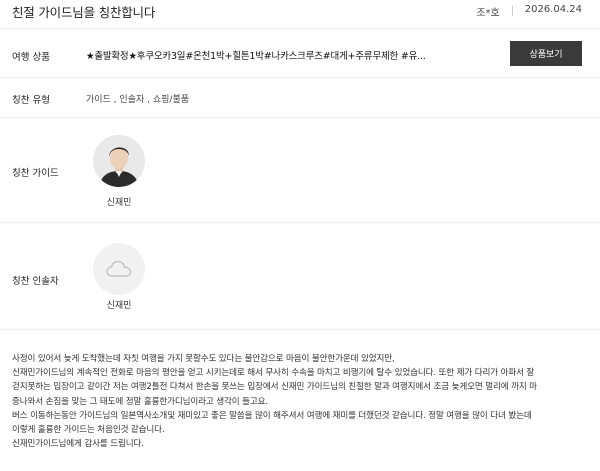 The image size is (600, 471). Describe the element at coordinates (31, 57) in the screenshot. I see `product-label: 여행 상품` at that location.